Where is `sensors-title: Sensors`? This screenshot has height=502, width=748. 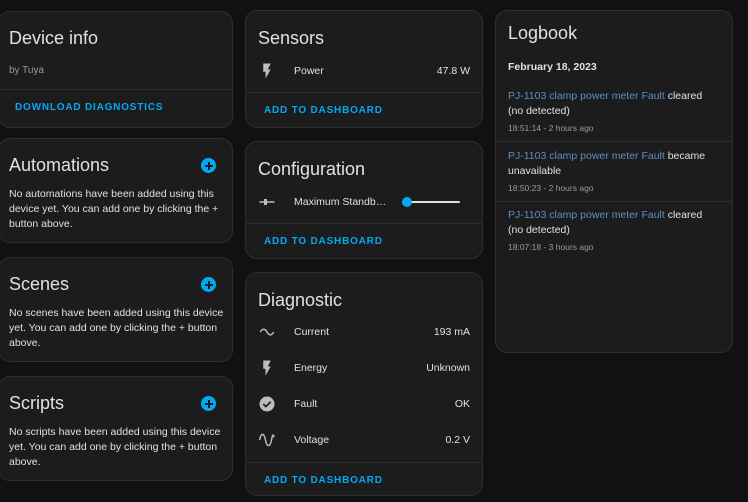
sensors-title: Sensors is located at coordinates (291, 38).